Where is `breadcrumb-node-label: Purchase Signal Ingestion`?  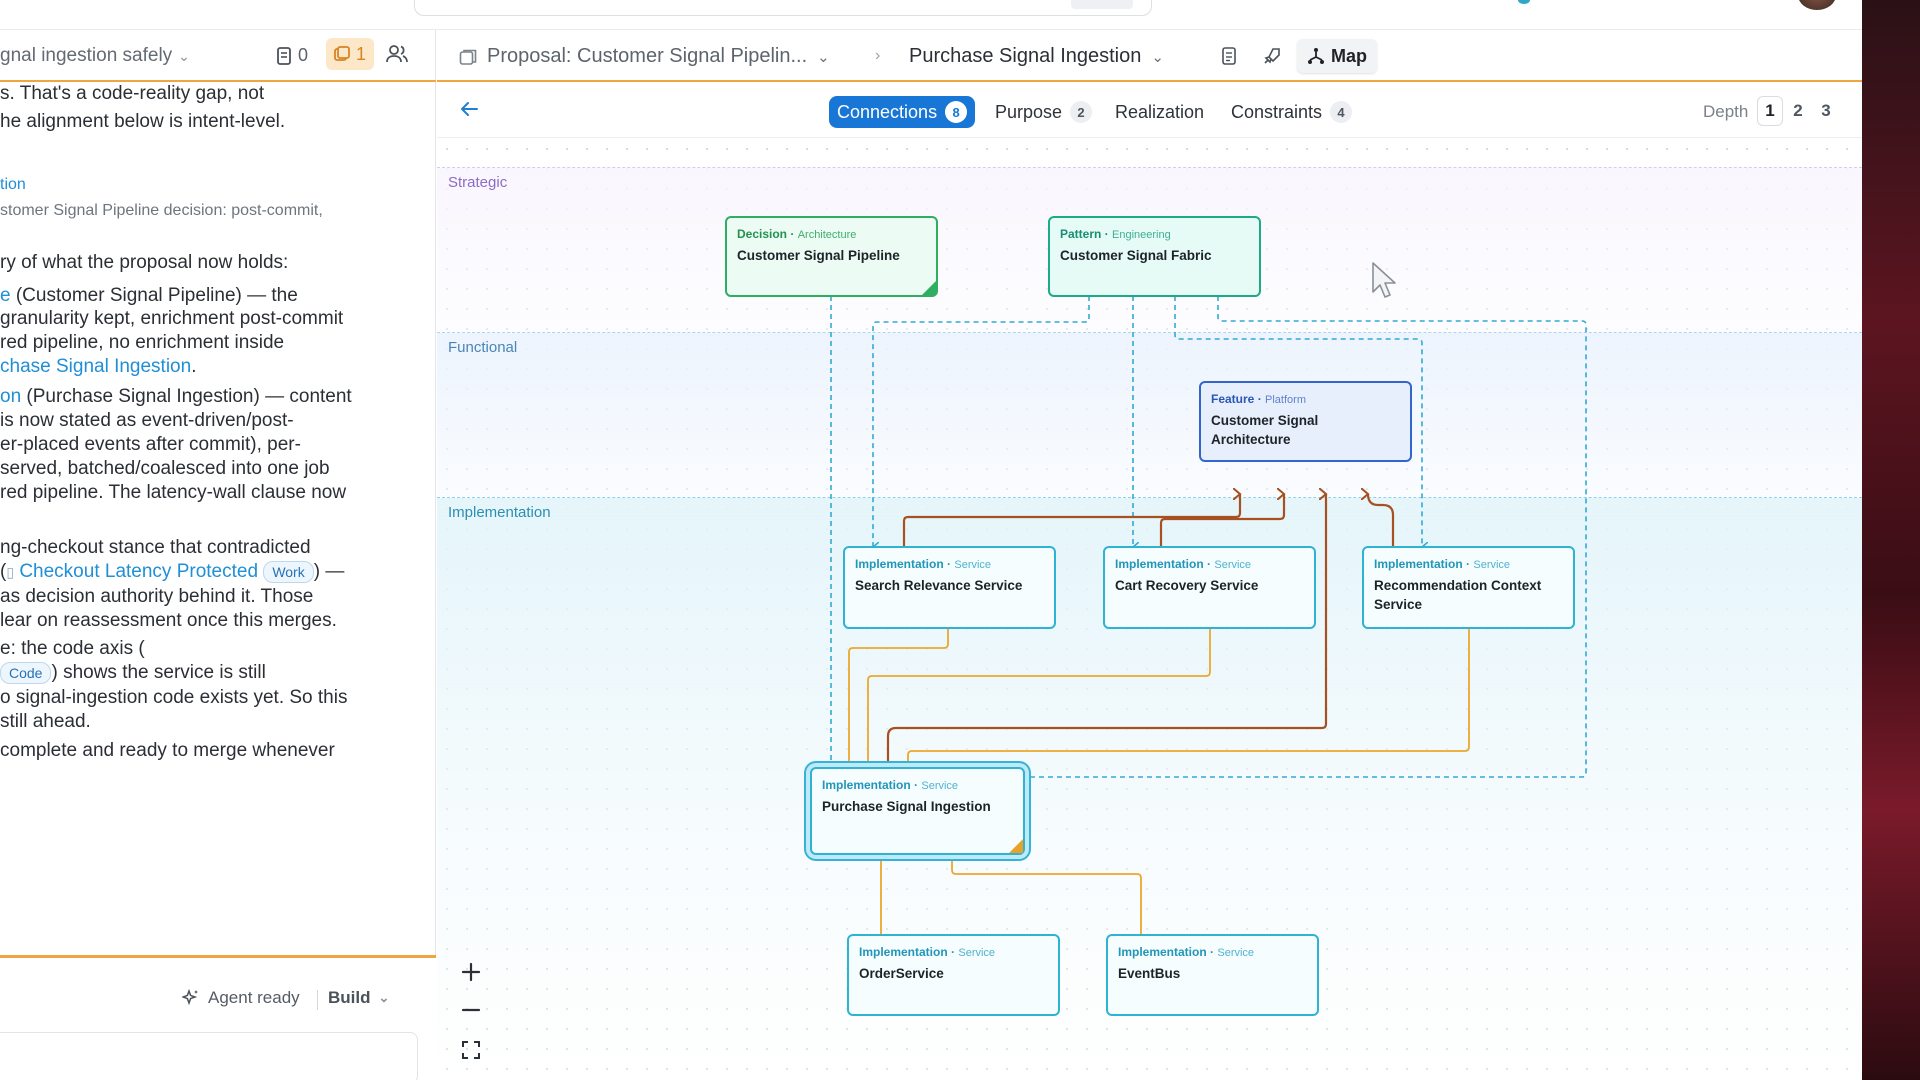
breadcrumb-node-label: Purchase Signal Ingestion is located at coordinates (1025, 56).